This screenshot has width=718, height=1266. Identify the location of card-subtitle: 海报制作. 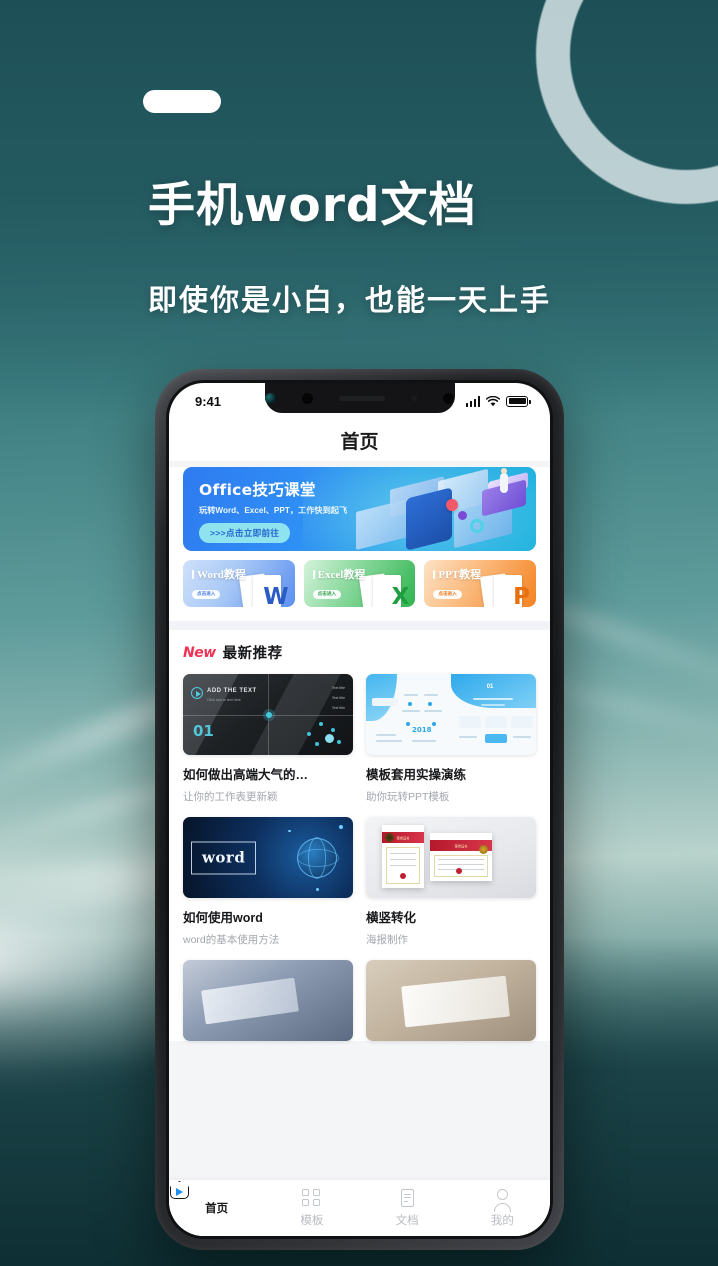
(387, 940).